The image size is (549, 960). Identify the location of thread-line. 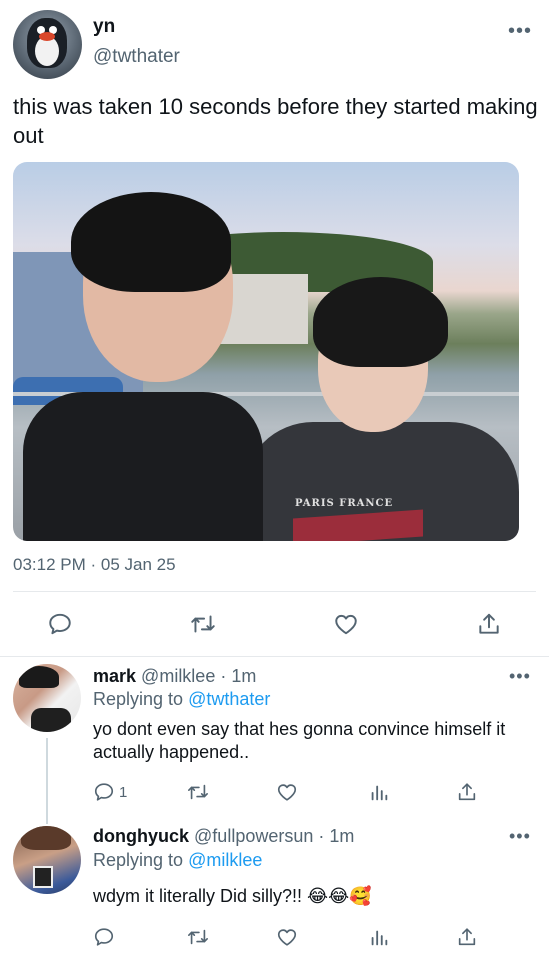
(47, 781).